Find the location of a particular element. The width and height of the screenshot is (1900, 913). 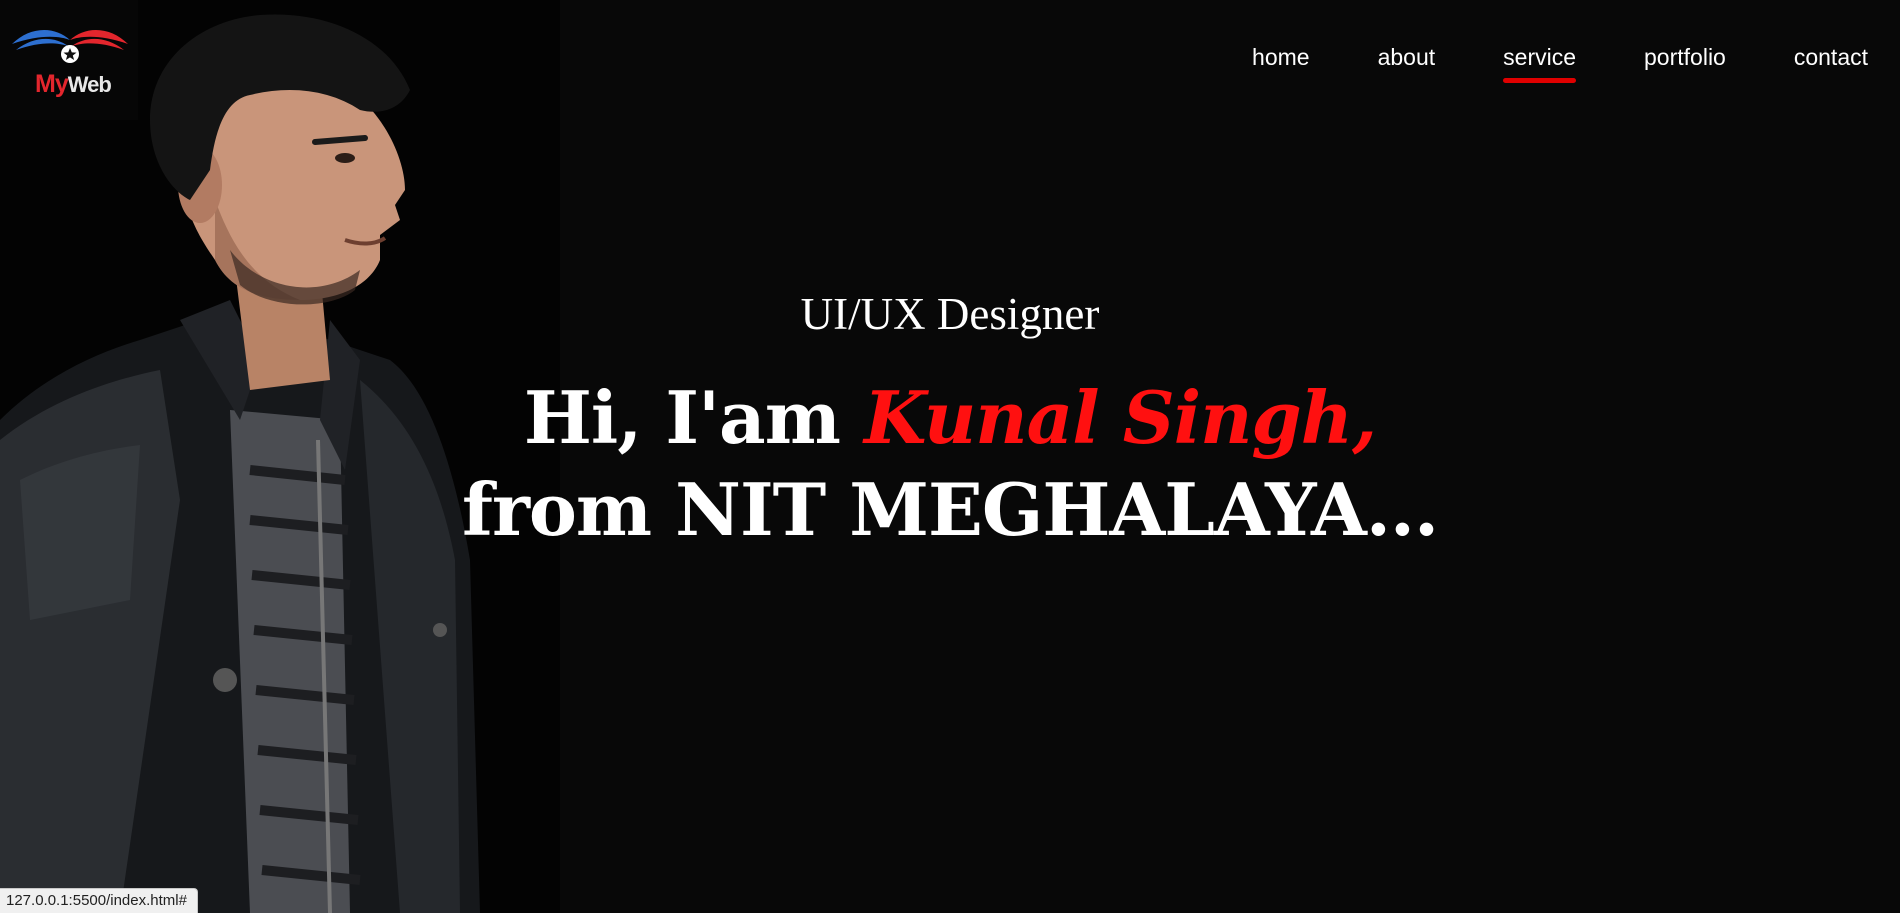

nav-home: home is located at coordinates (1281, 60).